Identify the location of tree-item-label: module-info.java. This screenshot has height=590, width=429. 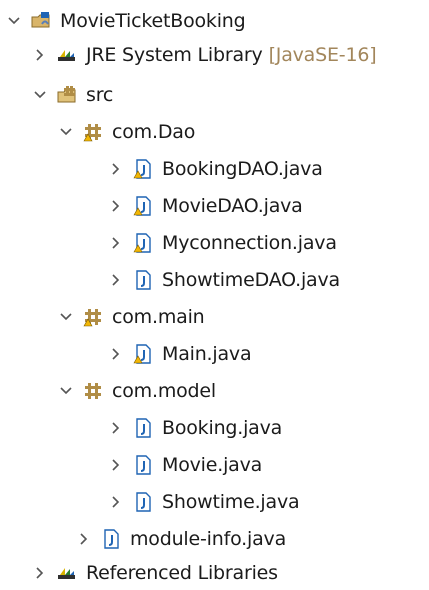
(208, 538).